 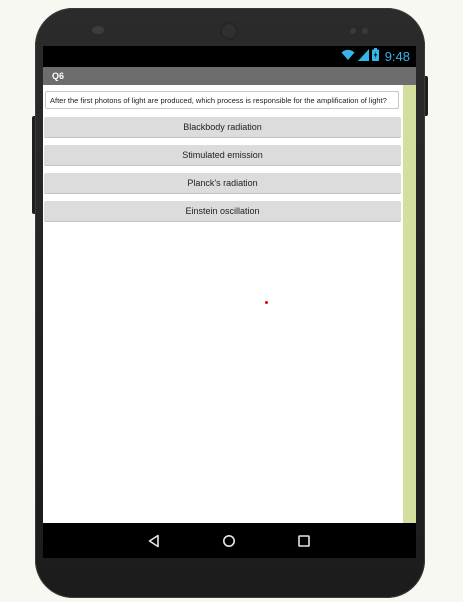 I want to click on answer-button-1: Blackbody radiation, so click(x=222, y=127).